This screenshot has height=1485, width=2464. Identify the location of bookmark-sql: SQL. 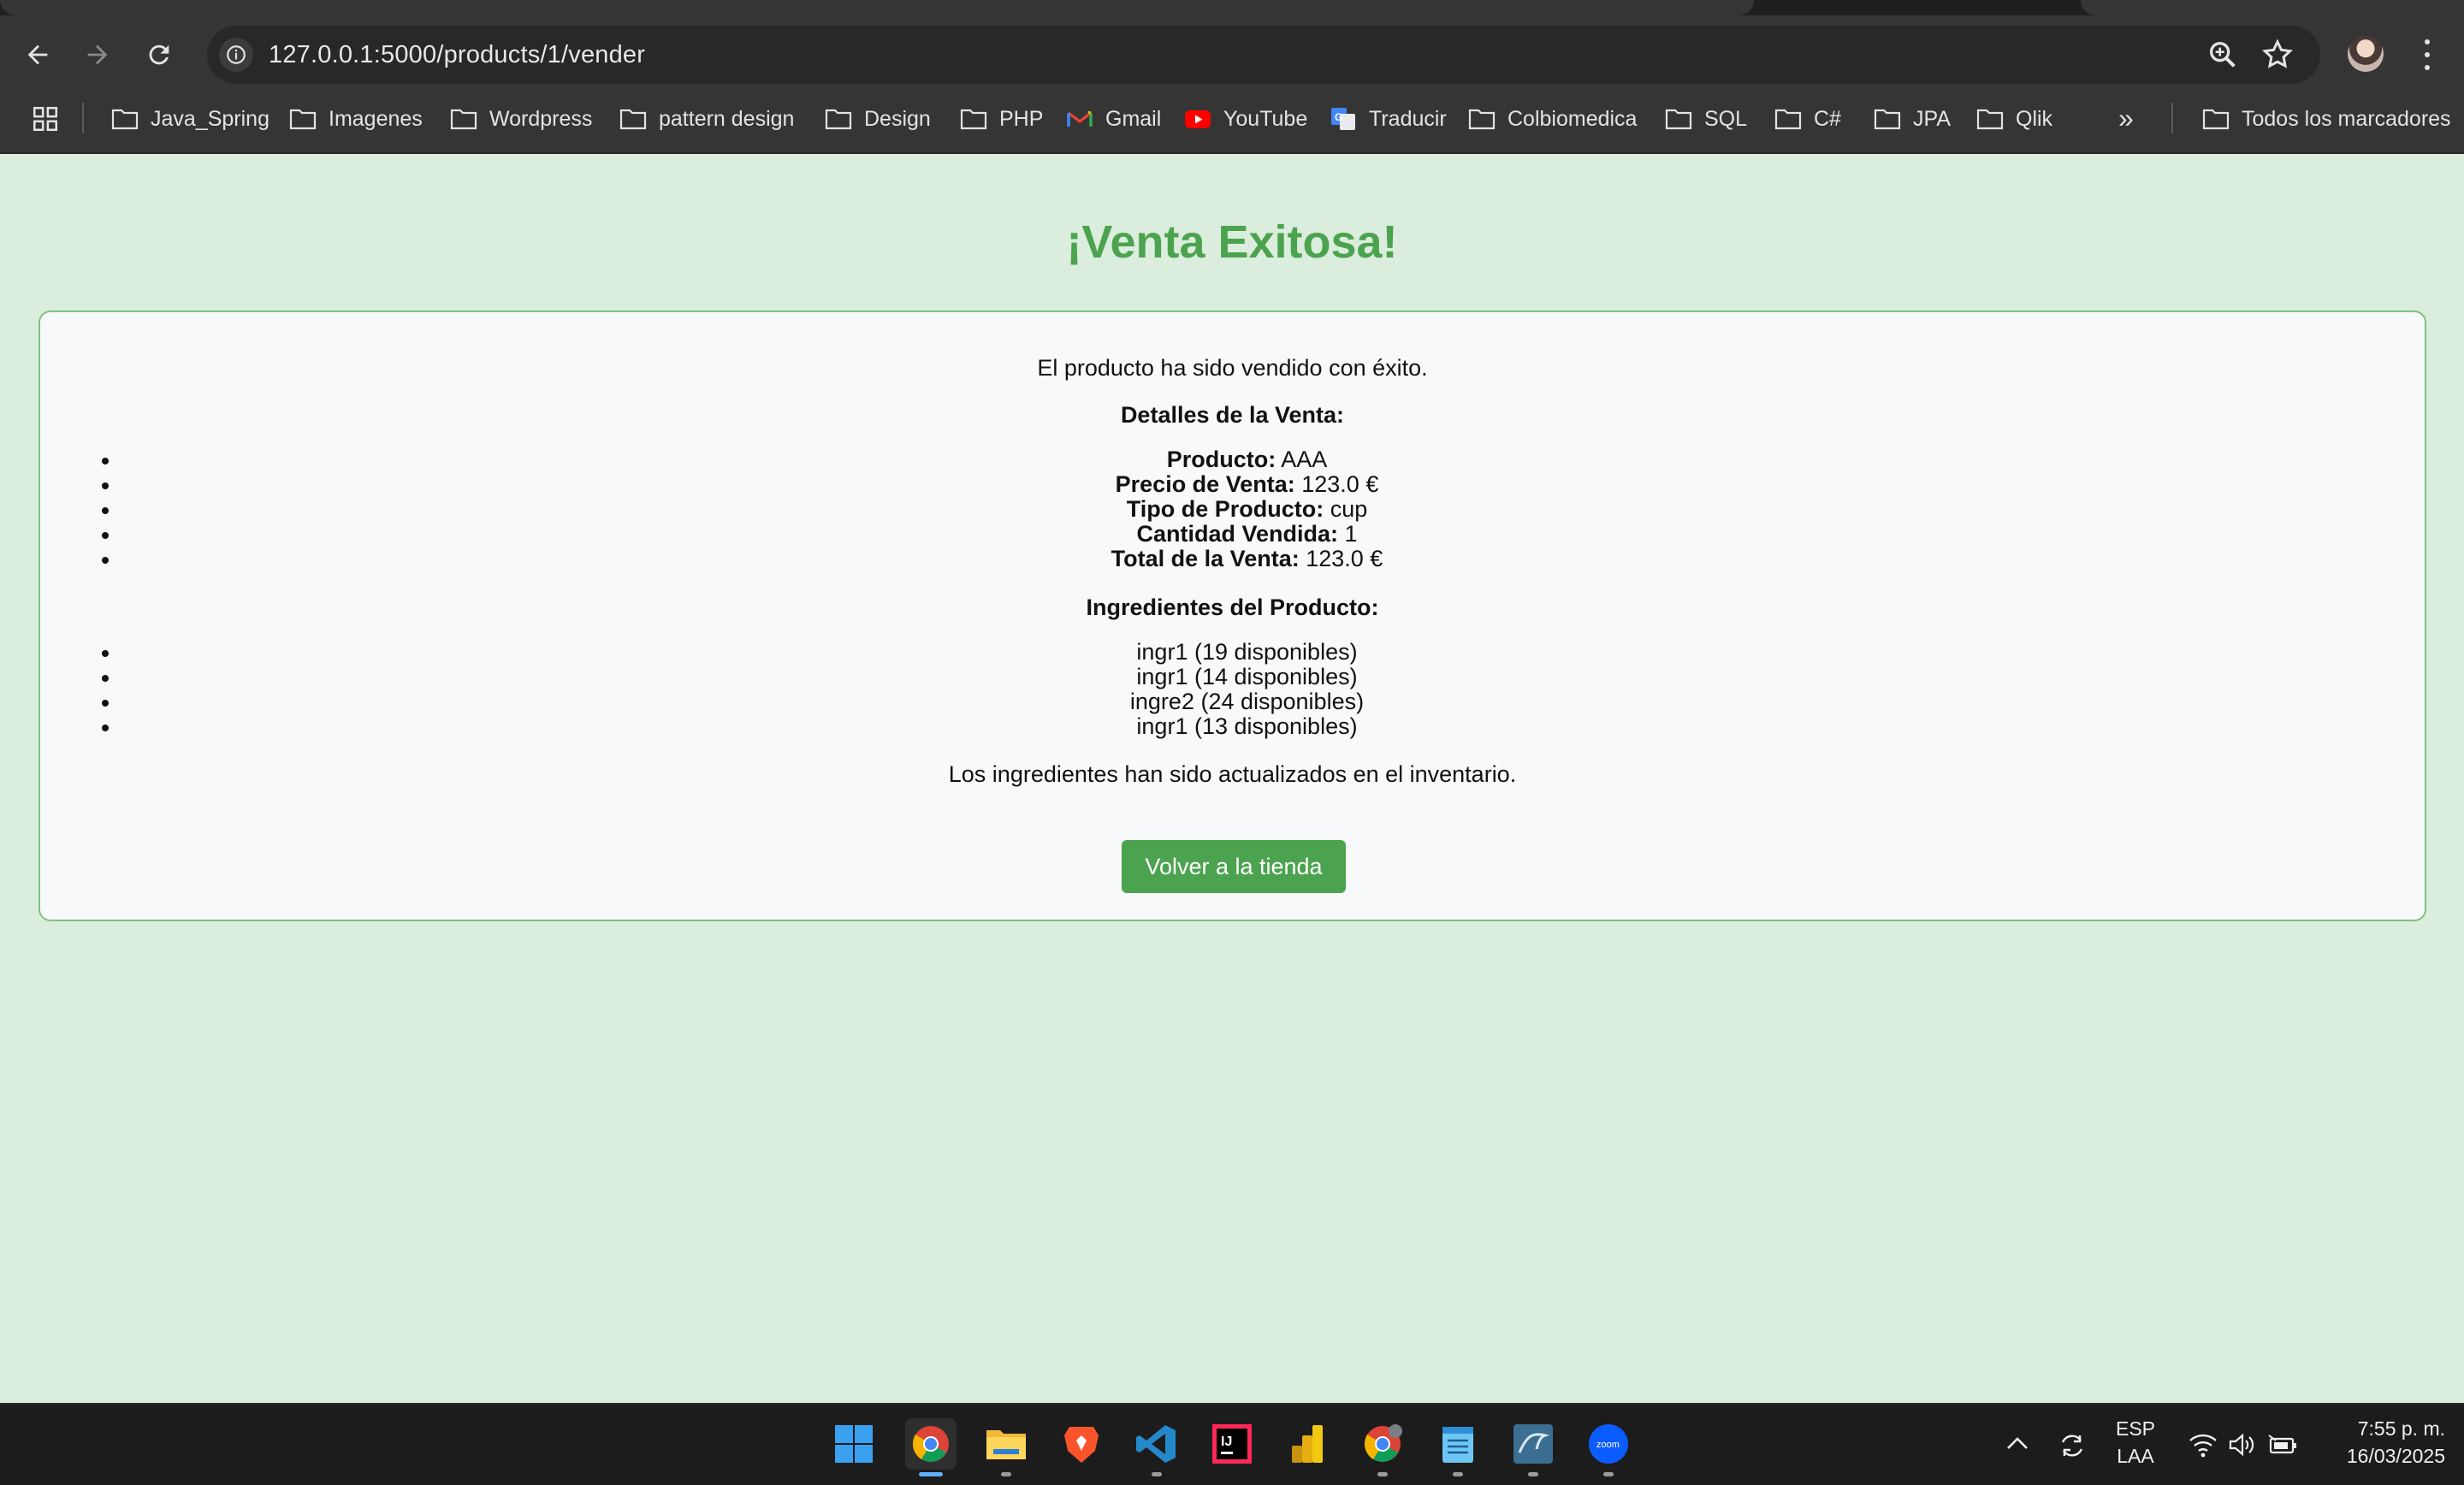
(1706, 119).